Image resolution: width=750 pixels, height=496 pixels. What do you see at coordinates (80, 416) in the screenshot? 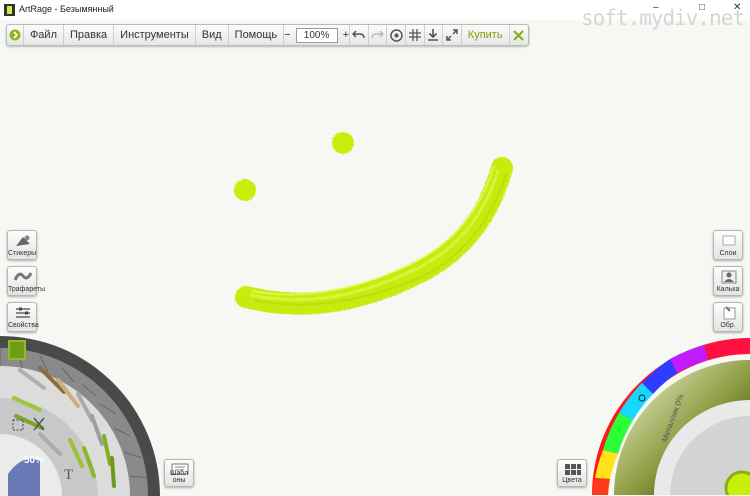
I see `tool-wheel` at bounding box center [80, 416].